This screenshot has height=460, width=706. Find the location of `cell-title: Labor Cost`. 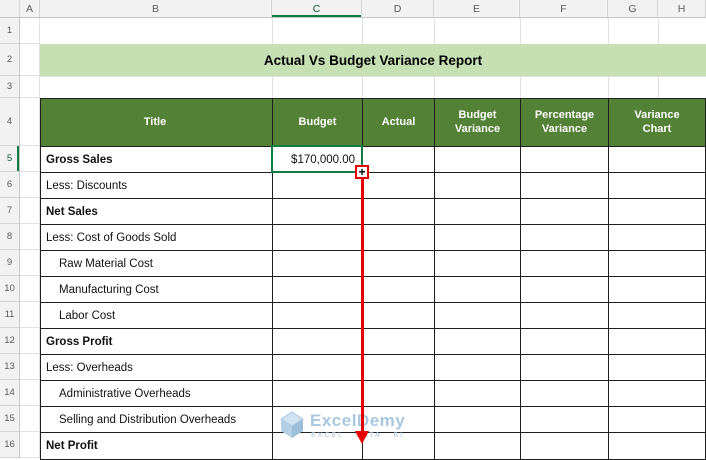

cell-title: Labor Cost is located at coordinates (157, 316).